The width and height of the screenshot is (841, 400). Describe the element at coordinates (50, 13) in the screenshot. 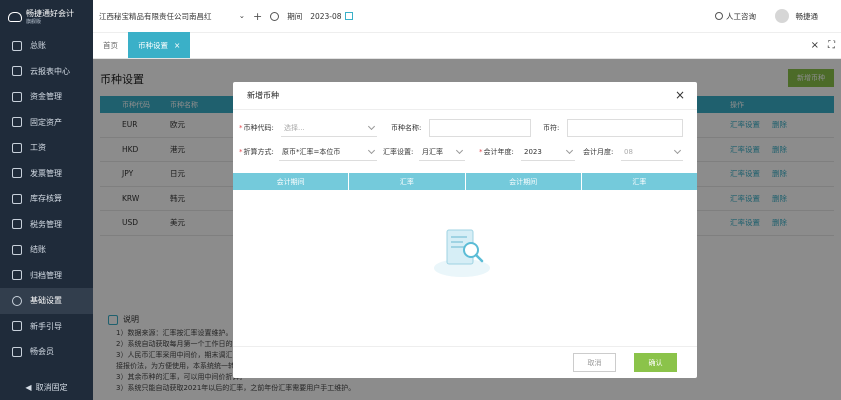

I see `logo-text: 畅捷通好会计` at that location.